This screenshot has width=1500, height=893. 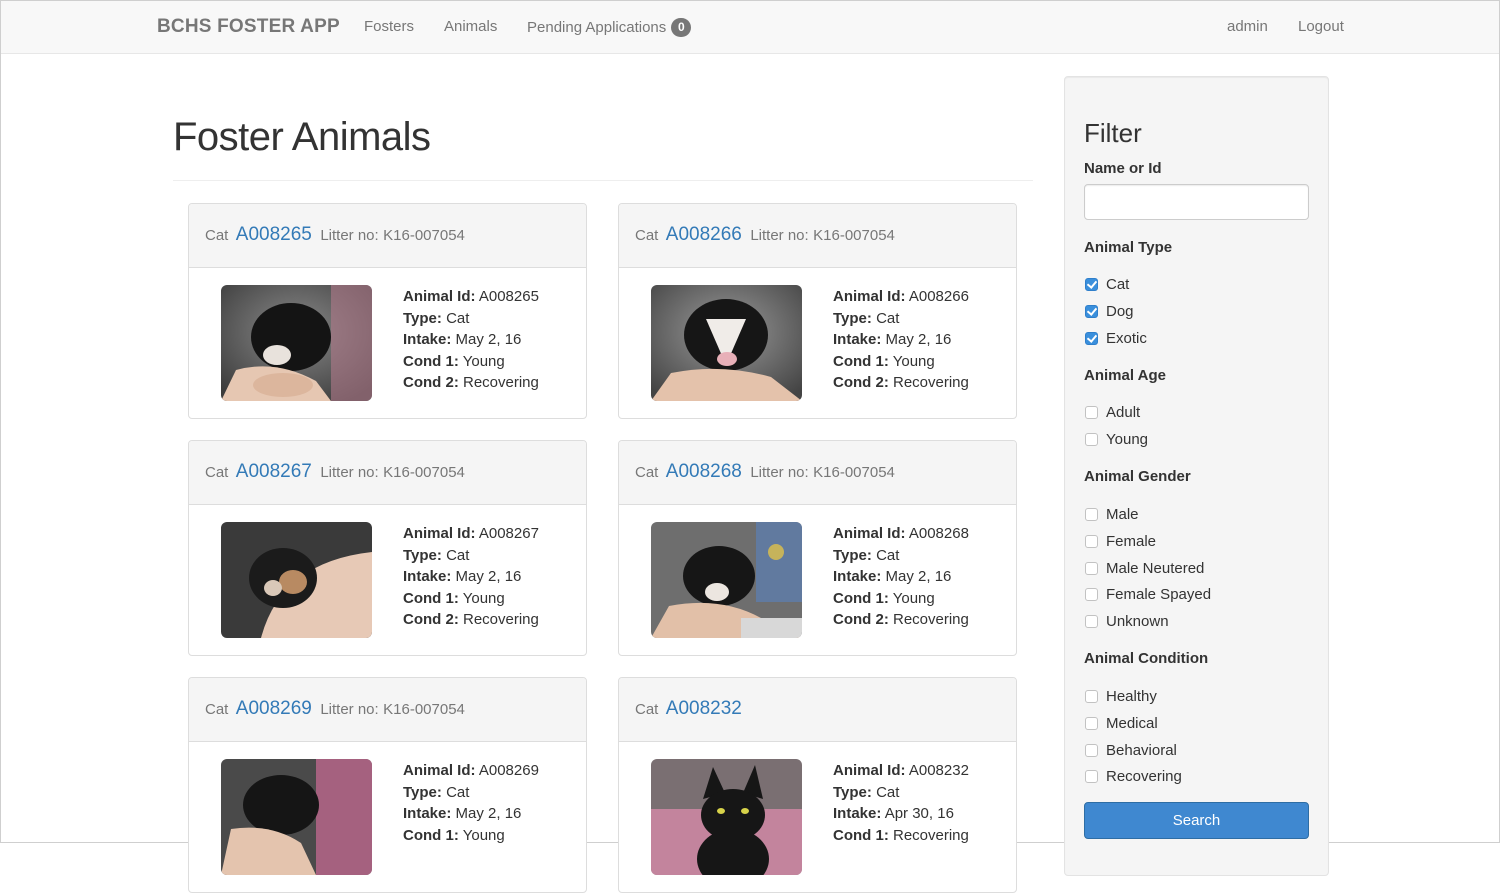 I want to click on page-title: Foster Animals, so click(x=302, y=137).